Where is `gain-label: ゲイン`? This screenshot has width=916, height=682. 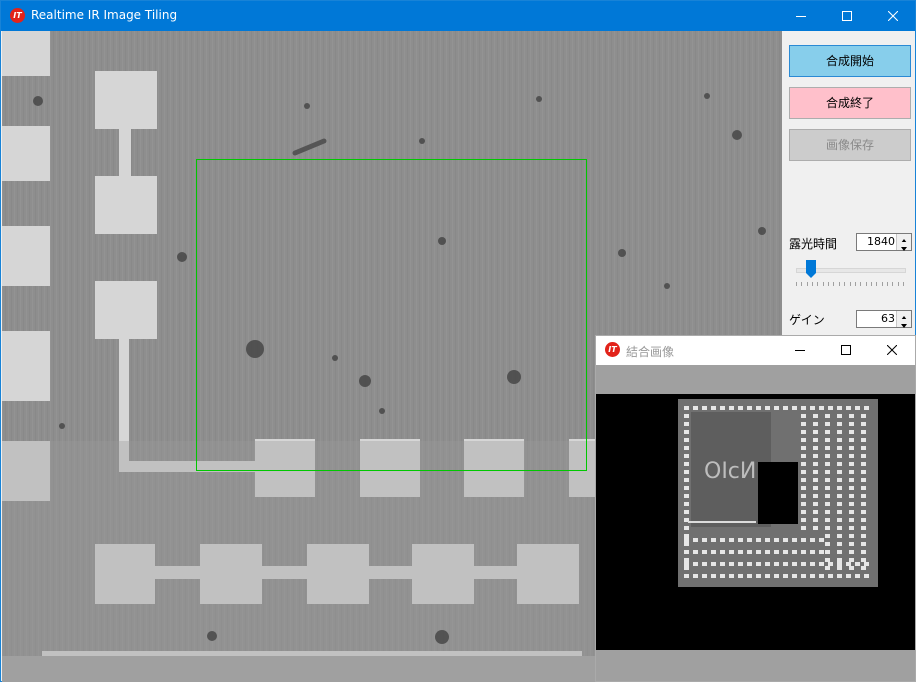
gain-label: ゲイン is located at coordinates (807, 320).